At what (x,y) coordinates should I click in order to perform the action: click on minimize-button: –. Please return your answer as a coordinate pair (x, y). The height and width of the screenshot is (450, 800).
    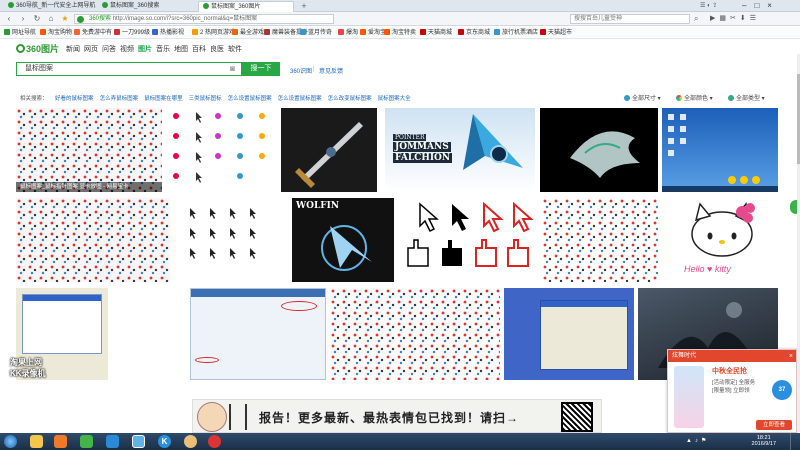
    Looking at the image, I should click on (744, 5).